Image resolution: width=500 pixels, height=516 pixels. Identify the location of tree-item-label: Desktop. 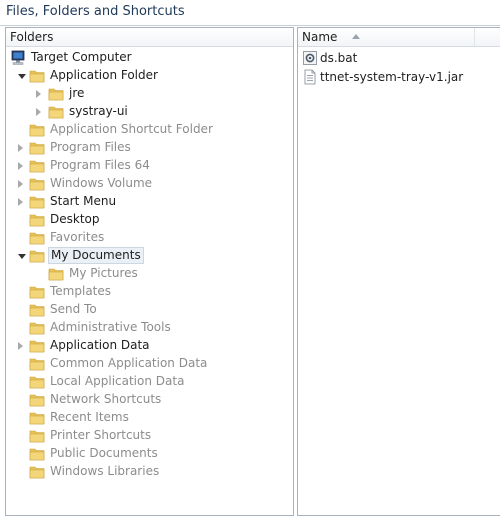
(75, 219).